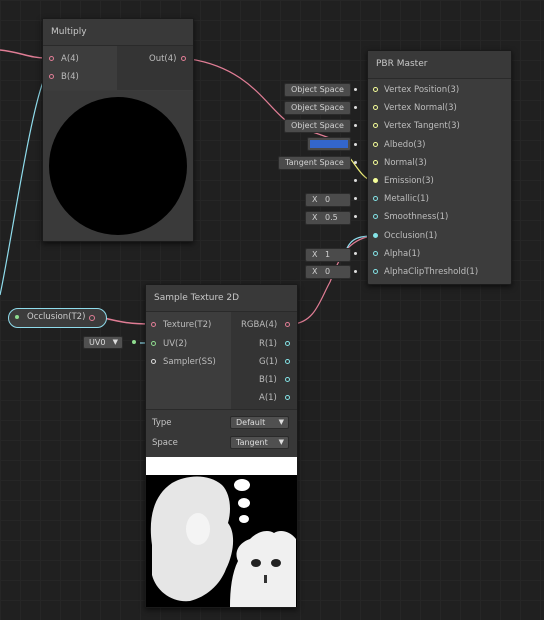  I want to click on pbr-port-alpha-clip-threshold: AlphaClipThreshold(1), so click(439, 272).